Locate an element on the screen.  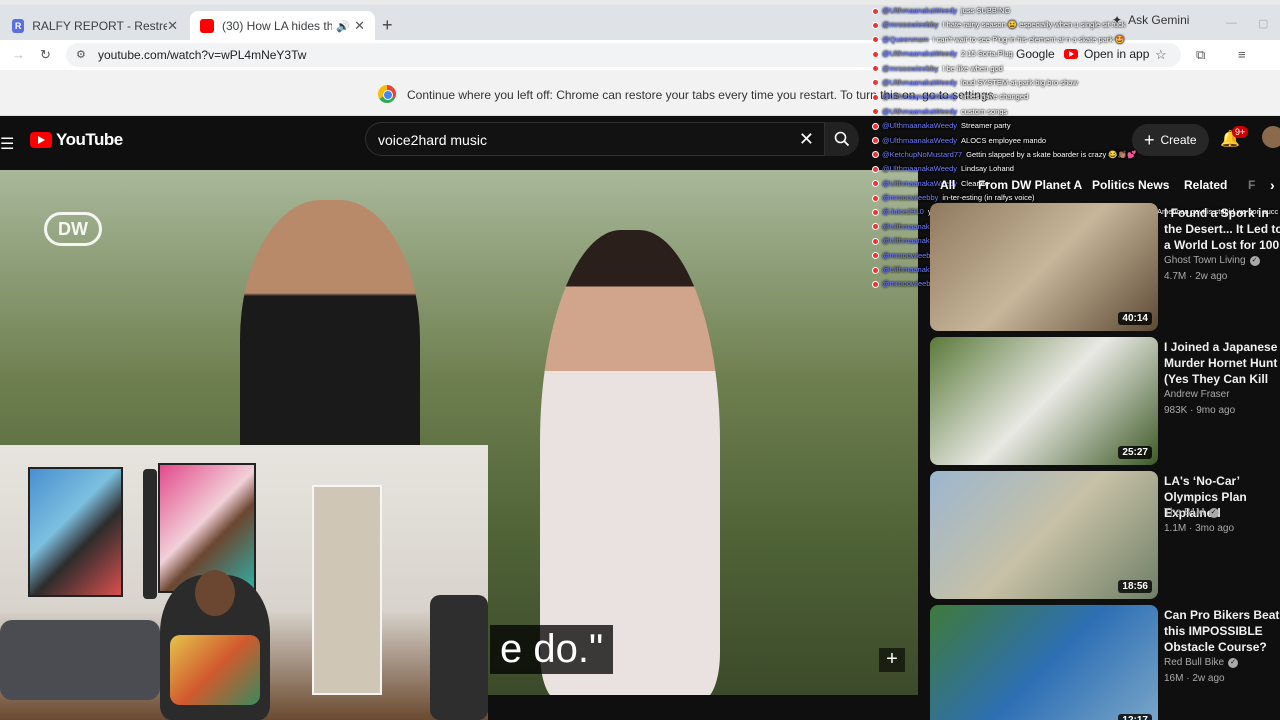
new-tab-icon: + is located at coordinates (387, 25).